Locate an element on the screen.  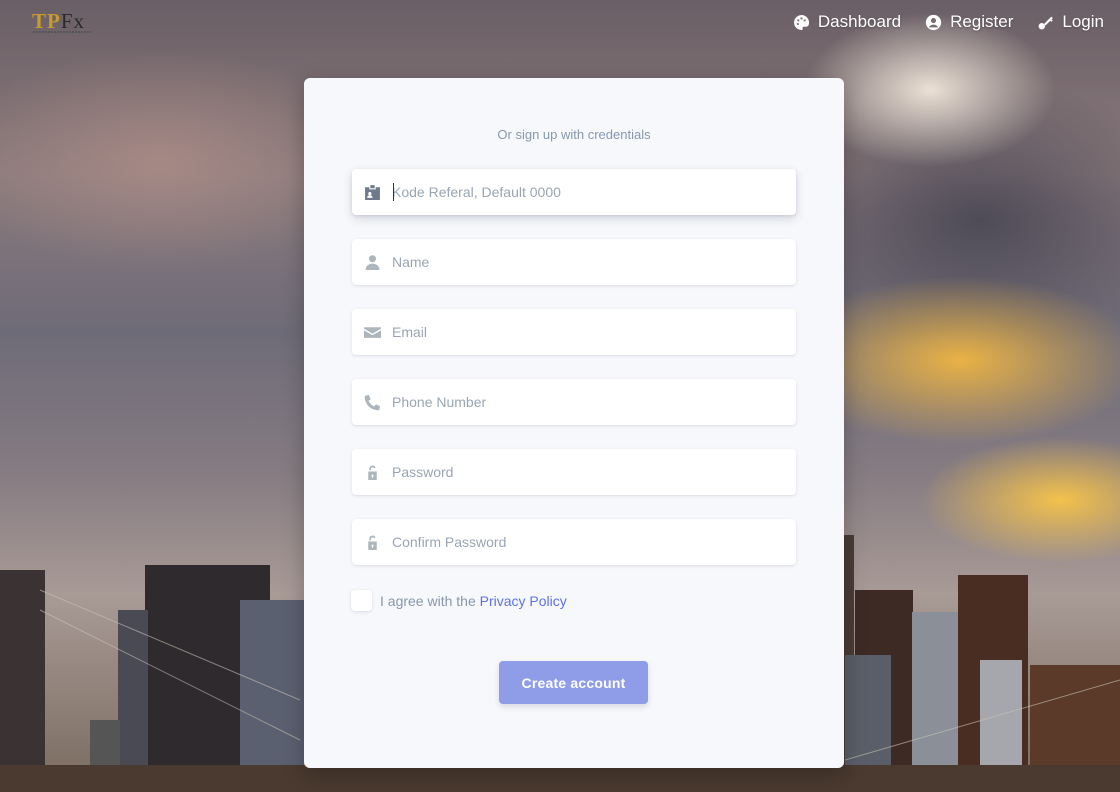
key-icon is located at coordinates (1046, 22).